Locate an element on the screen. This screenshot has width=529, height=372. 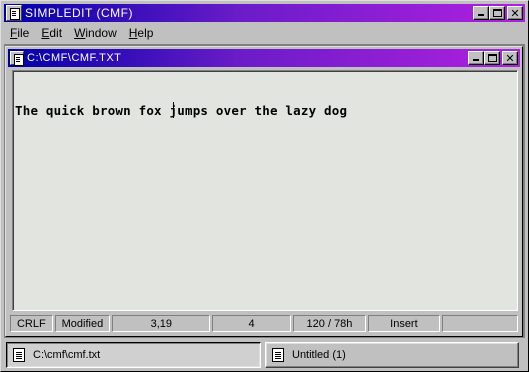
status-extra is located at coordinates (479, 323).